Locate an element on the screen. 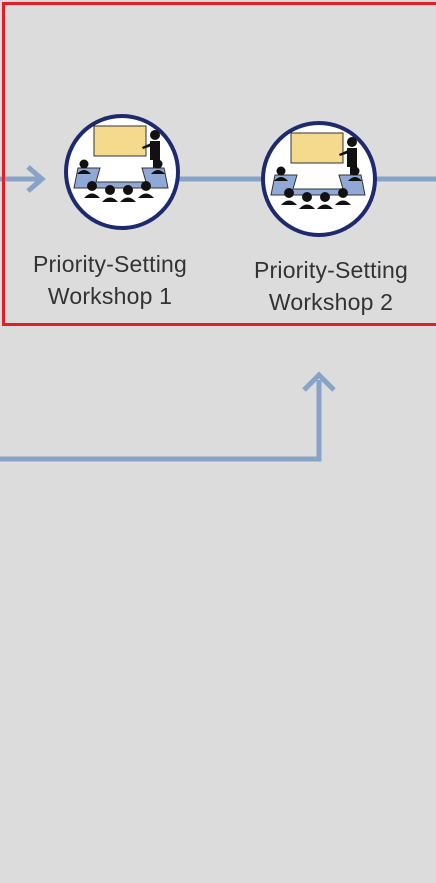  node-label-workshop-2: Priority-Setting Workshop 2 is located at coordinates (331, 286).